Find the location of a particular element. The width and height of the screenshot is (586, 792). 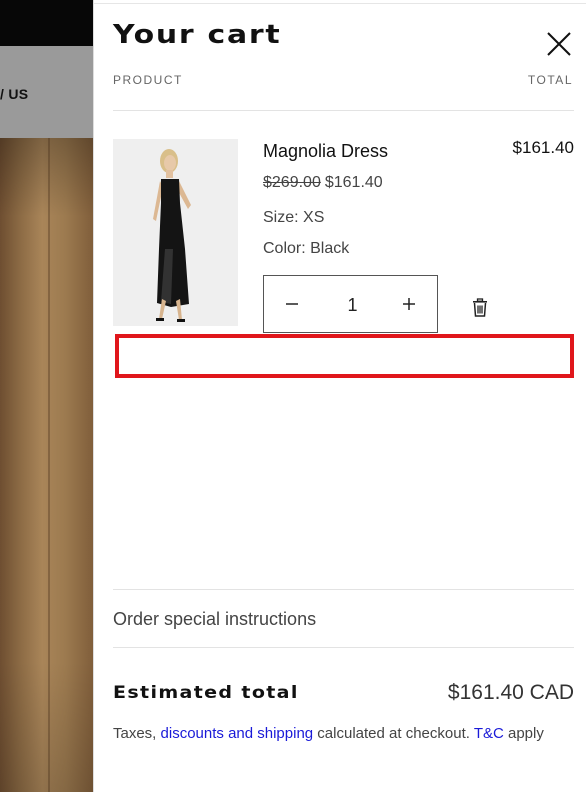

quantity-stepper is located at coordinates (350, 304).